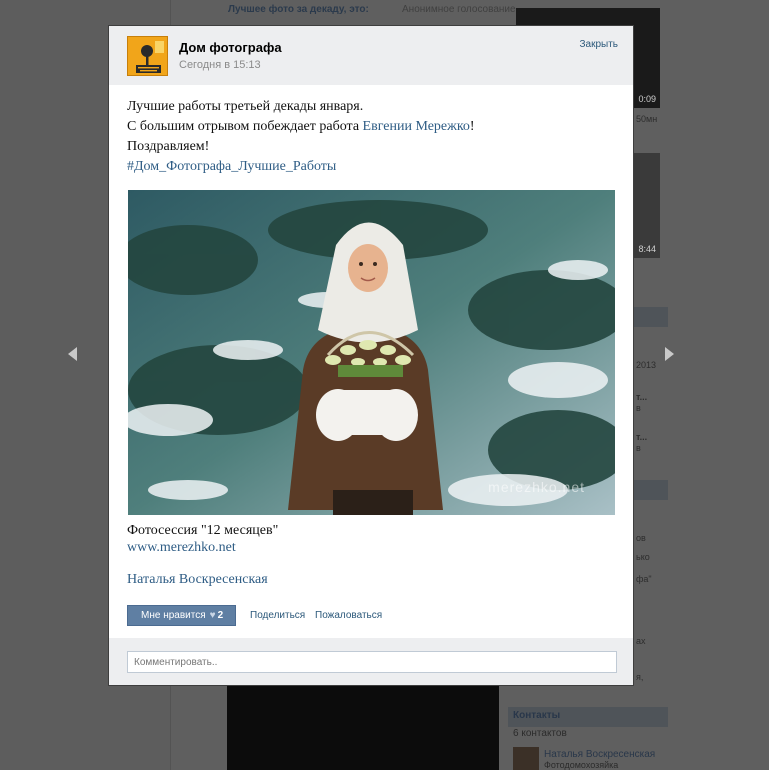  I want to click on background-text-fragment: ах, so click(641, 641).